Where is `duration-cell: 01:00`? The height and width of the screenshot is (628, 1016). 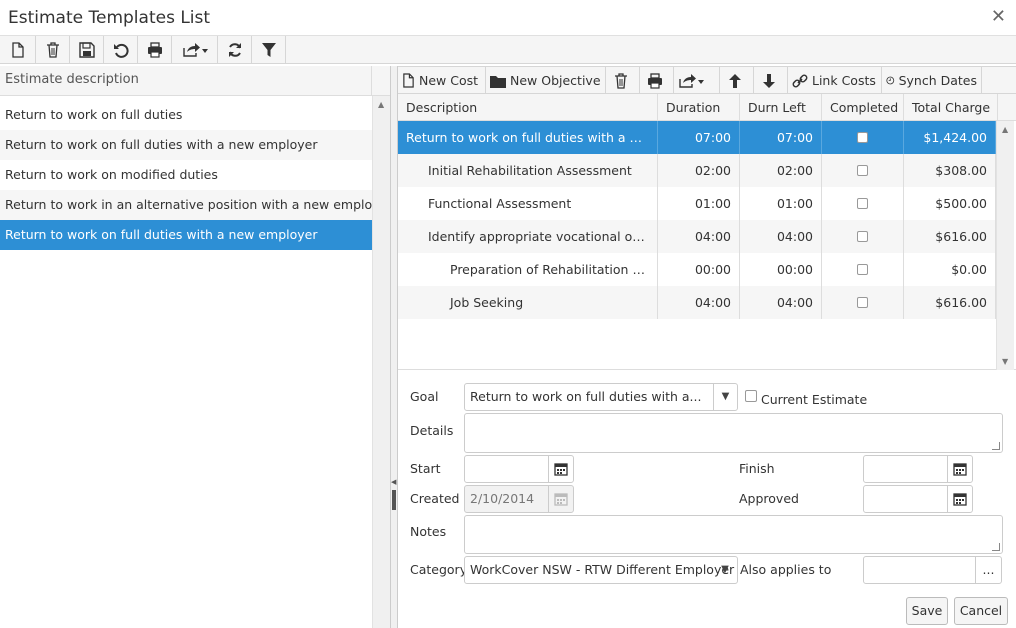
duration-cell: 01:00 is located at coordinates (699, 203).